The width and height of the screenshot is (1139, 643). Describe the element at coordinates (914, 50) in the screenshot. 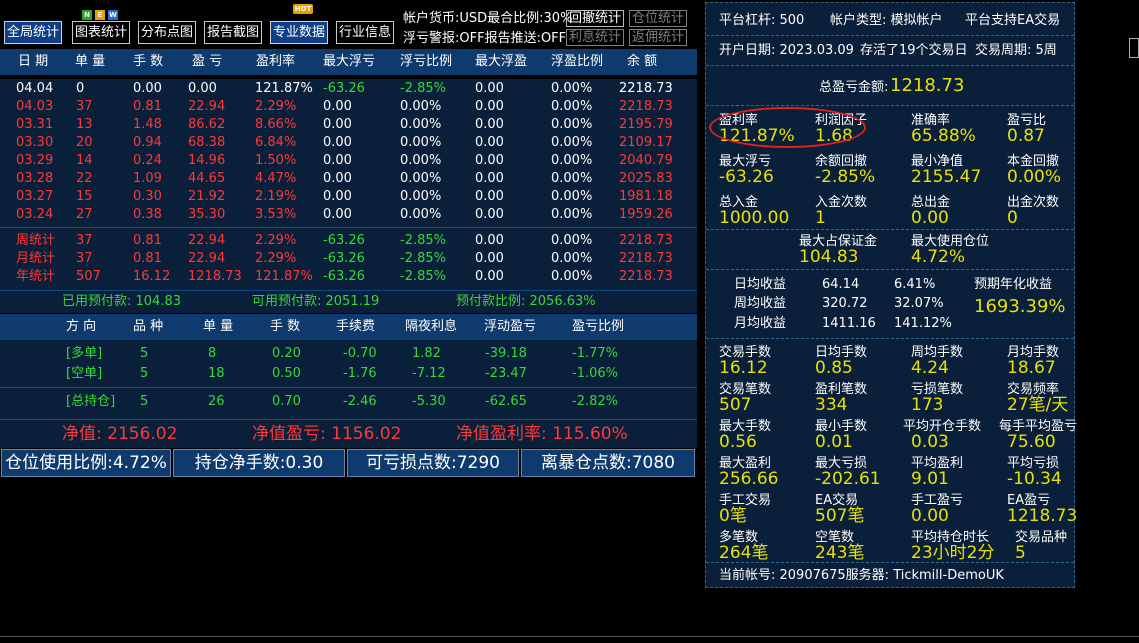

I see `survival-days: 存活了19个交易日` at that location.